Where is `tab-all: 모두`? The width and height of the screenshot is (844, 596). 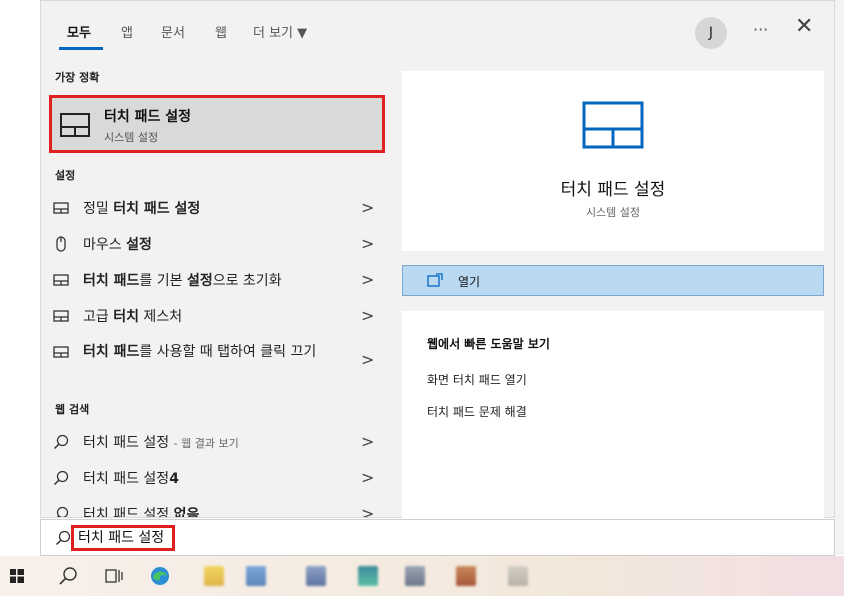 tab-all: 모두 is located at coordinates (79, 31).